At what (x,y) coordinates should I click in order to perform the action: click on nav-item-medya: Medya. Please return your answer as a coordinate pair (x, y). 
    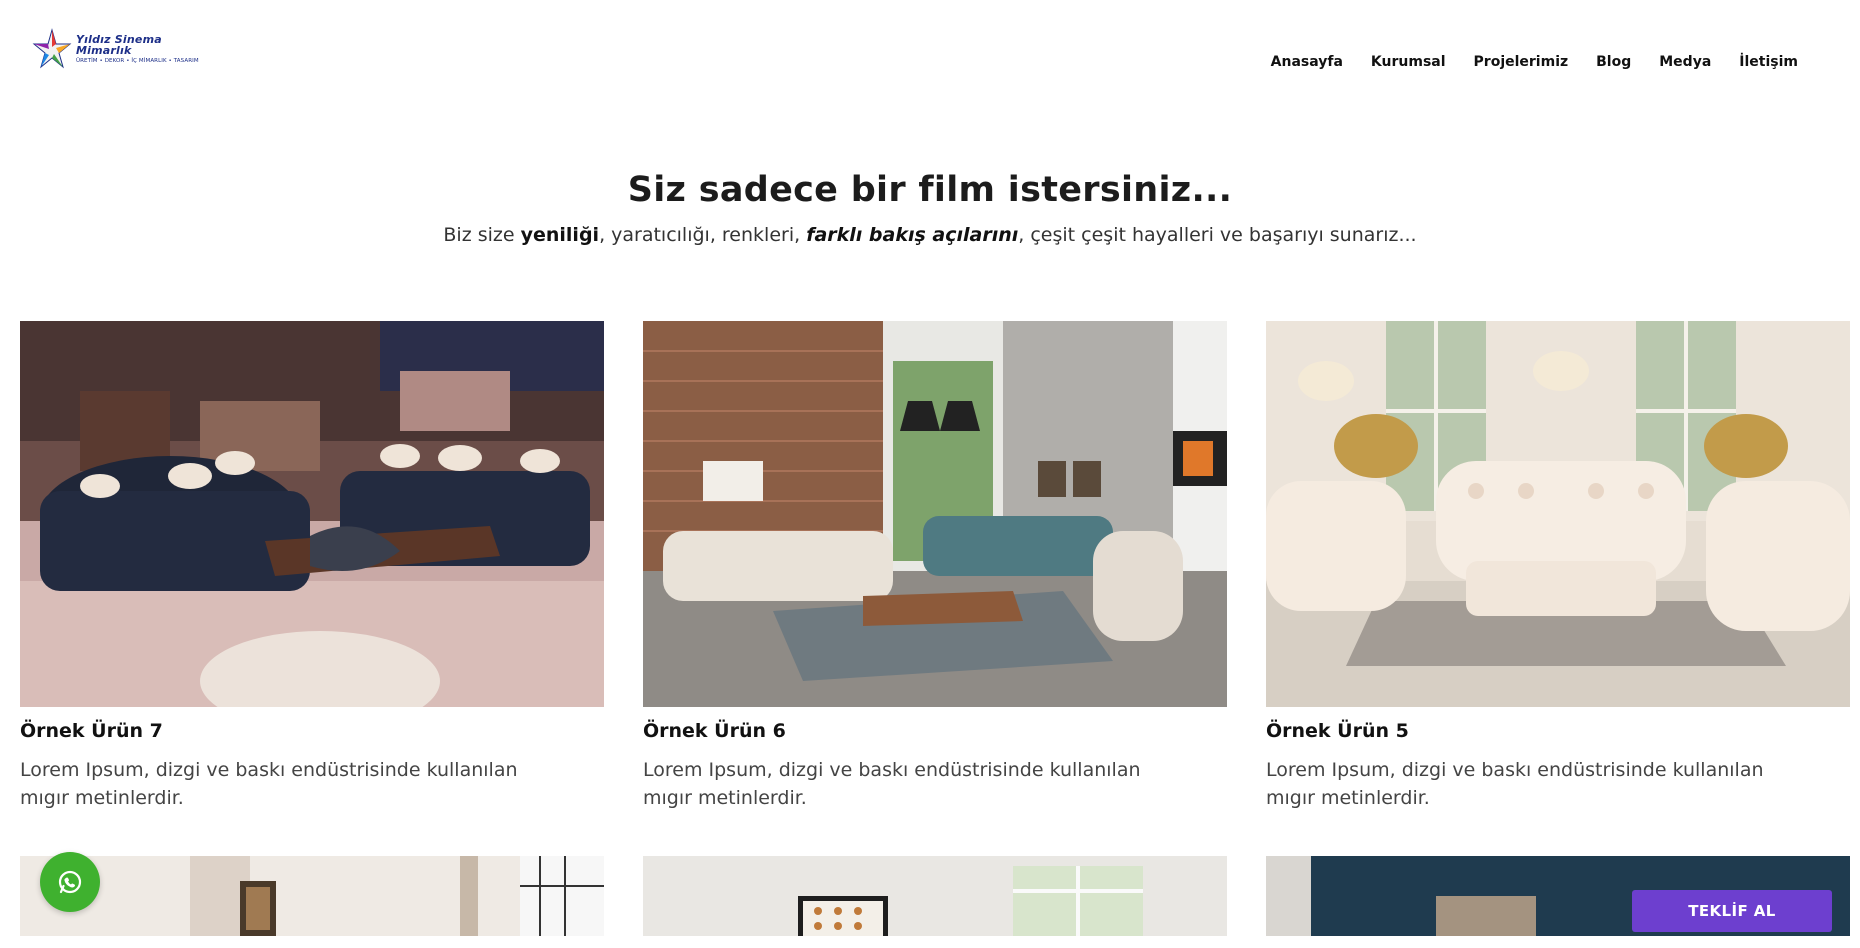
    Looking at the image, I should click on (1685, 62).